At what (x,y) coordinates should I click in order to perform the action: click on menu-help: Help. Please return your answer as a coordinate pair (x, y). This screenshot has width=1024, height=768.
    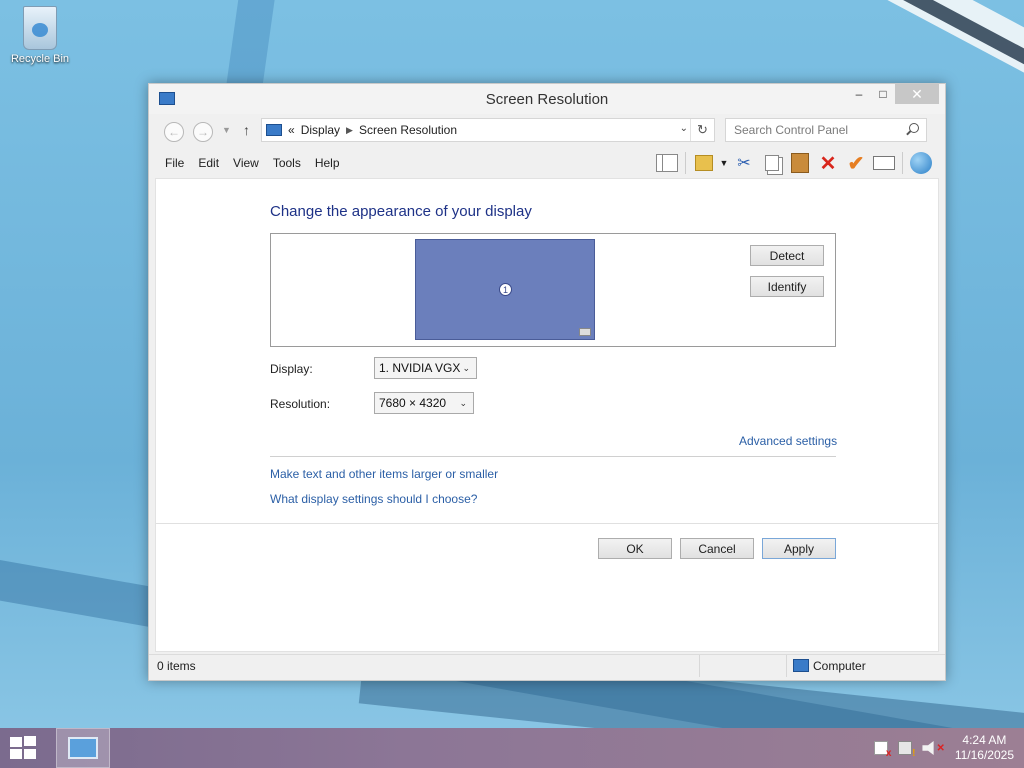
    Looking at the image, I should click on (327, 163).